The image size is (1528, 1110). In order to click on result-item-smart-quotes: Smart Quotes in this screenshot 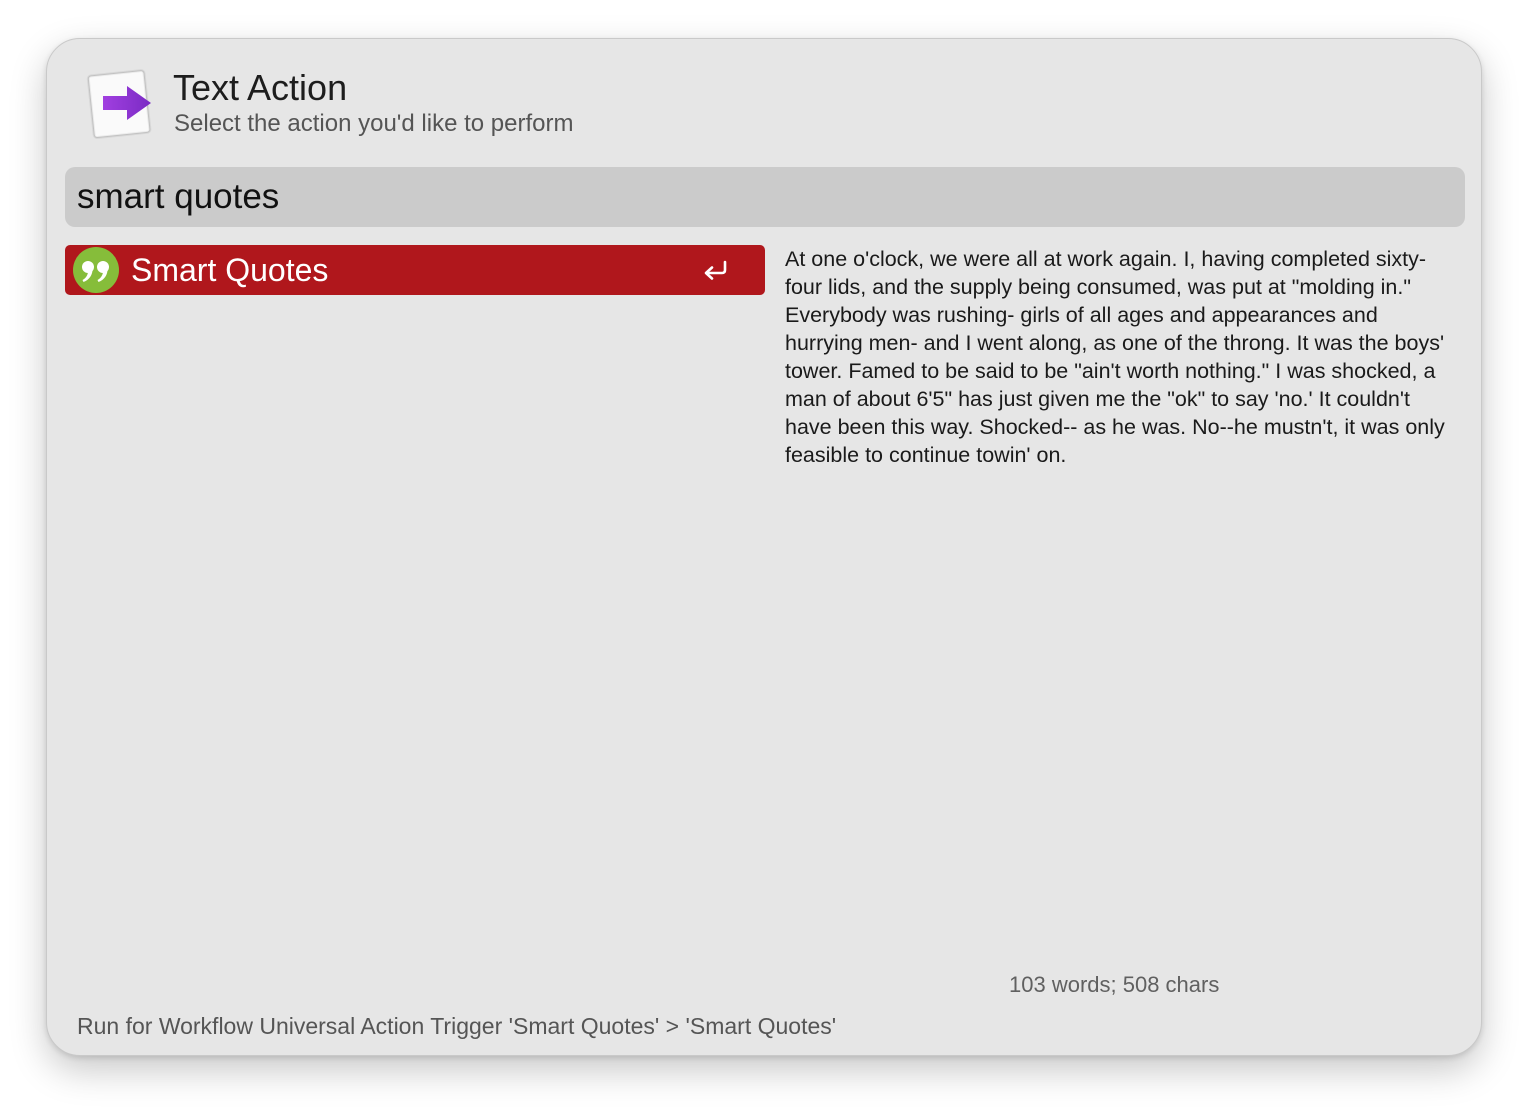, I will do `click(415, 270)`.